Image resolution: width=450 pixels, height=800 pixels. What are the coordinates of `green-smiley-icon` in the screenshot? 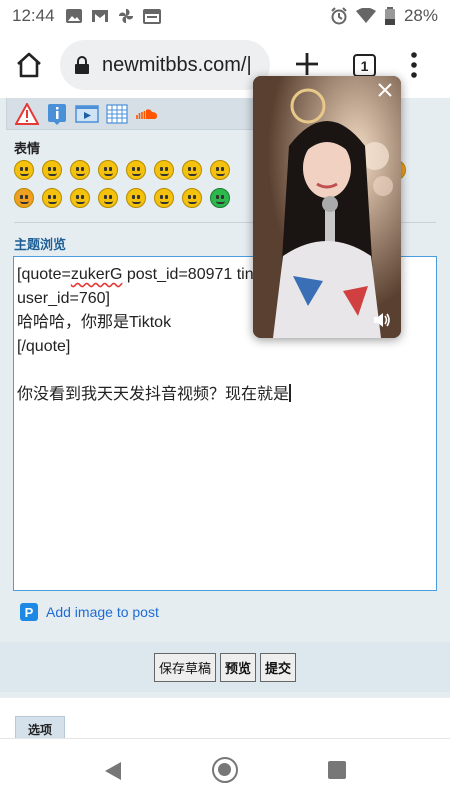 It's located at (220, 198).